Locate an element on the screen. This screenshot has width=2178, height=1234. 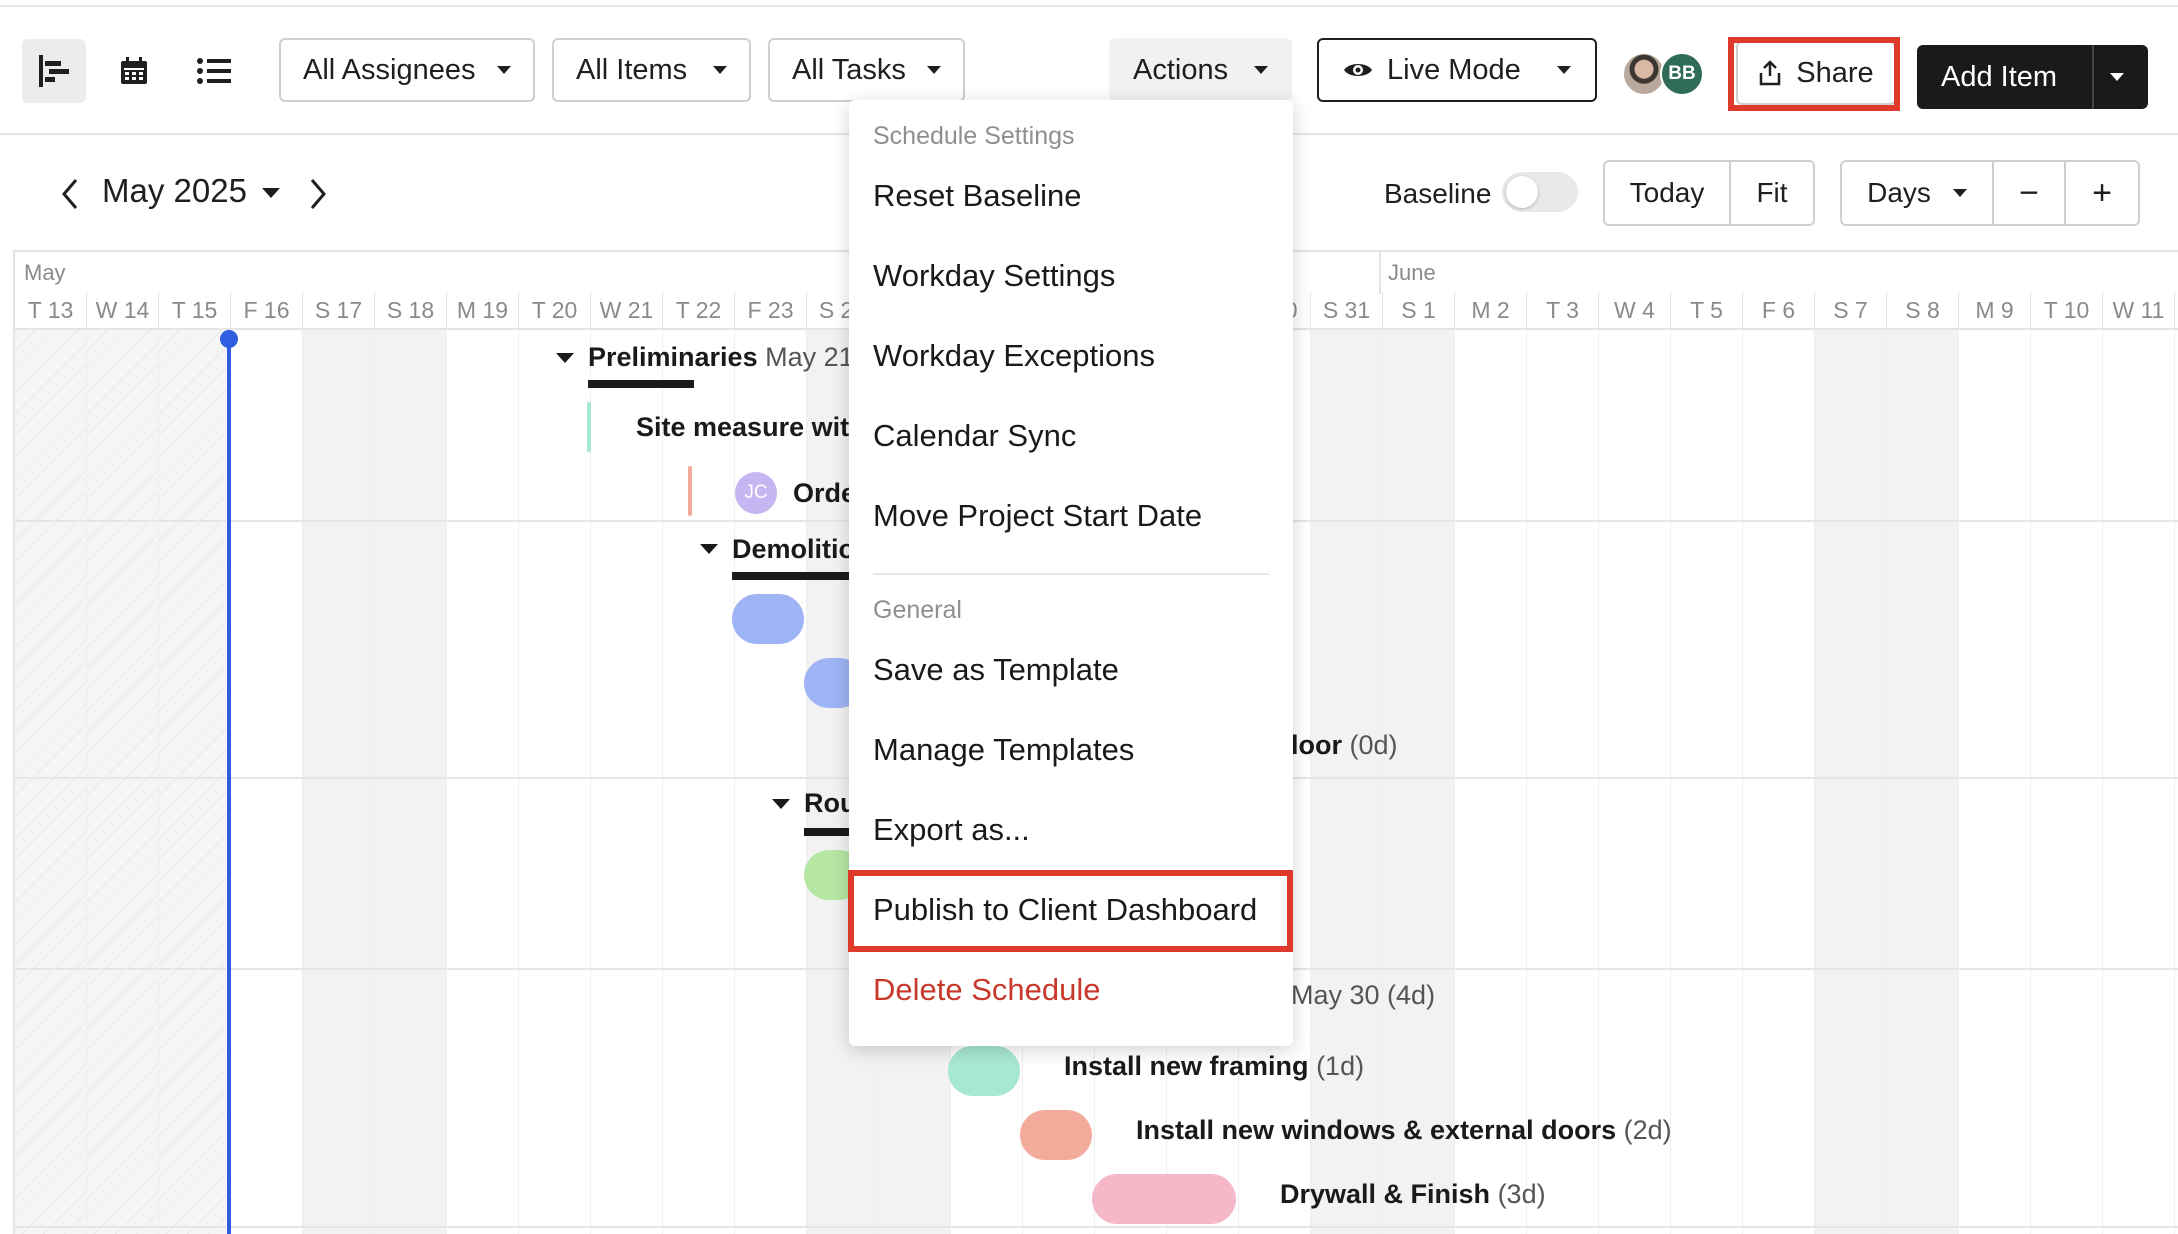
calendar-icon is located at coordinates (134, 70).